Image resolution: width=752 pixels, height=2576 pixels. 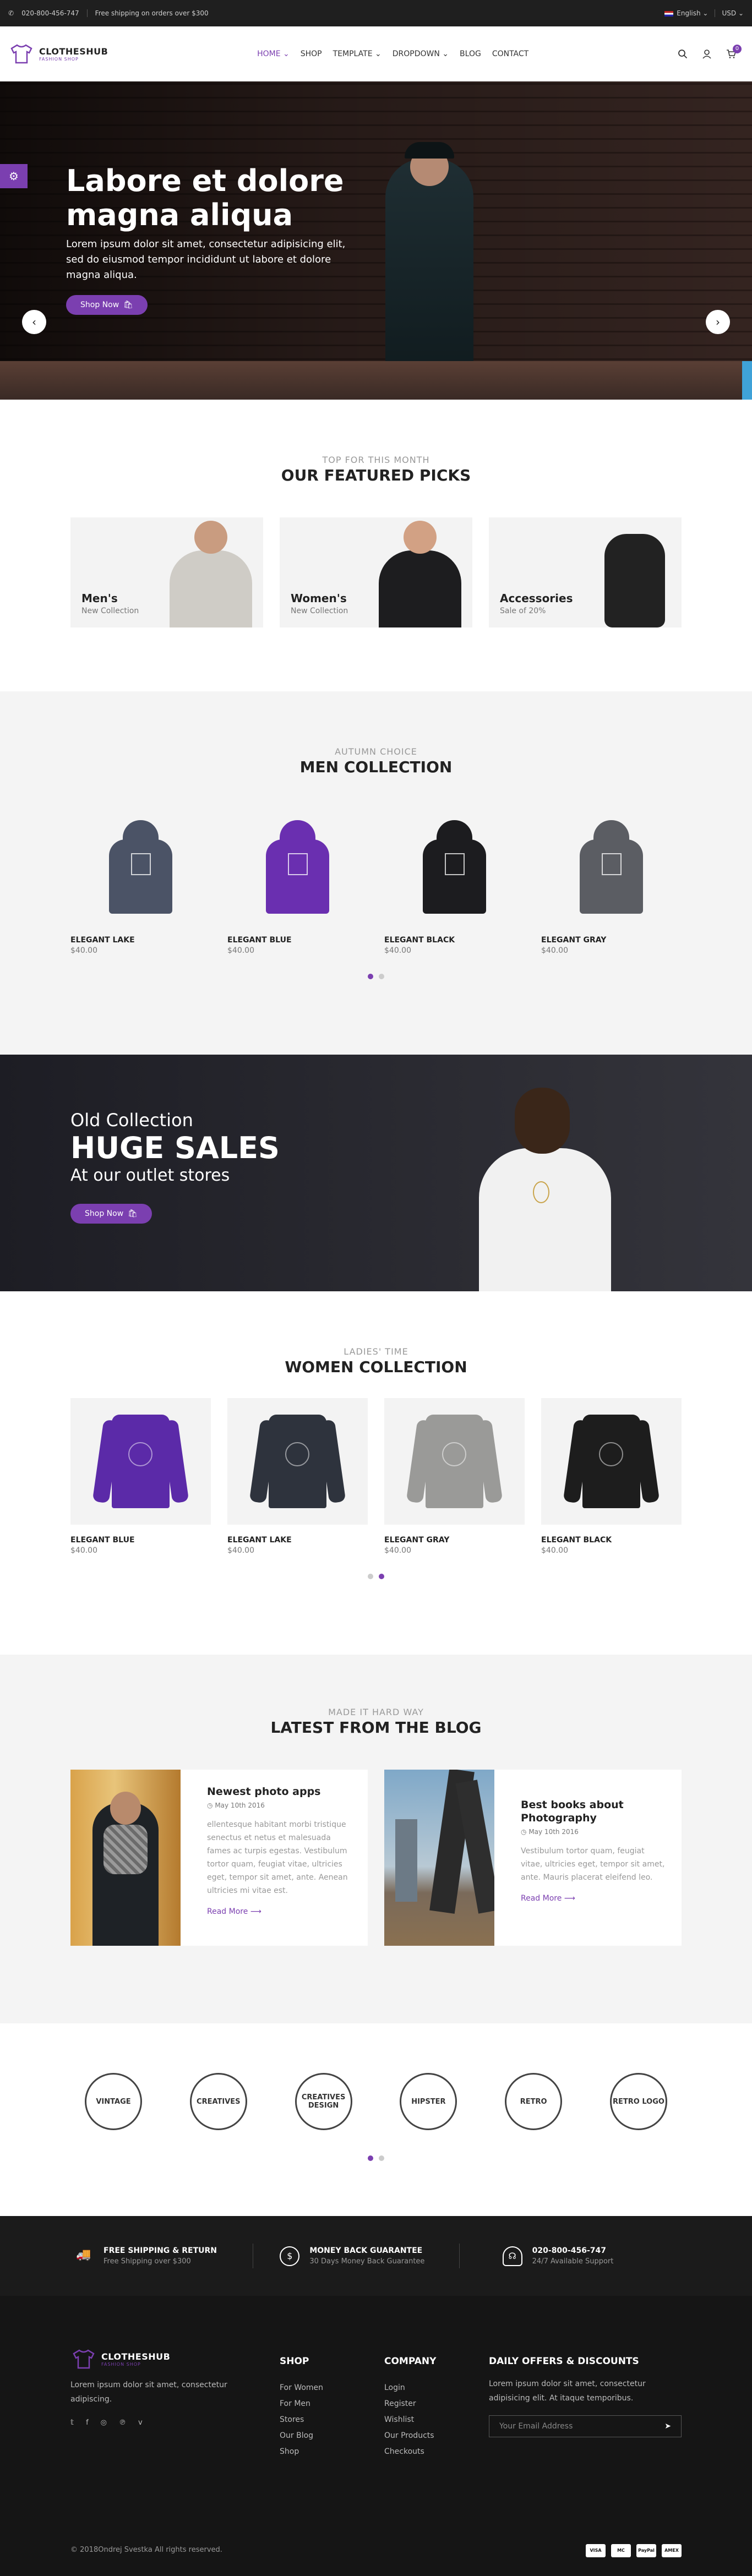 I want to click on slider-prev-button: ‹, so click(x=34, y=322).